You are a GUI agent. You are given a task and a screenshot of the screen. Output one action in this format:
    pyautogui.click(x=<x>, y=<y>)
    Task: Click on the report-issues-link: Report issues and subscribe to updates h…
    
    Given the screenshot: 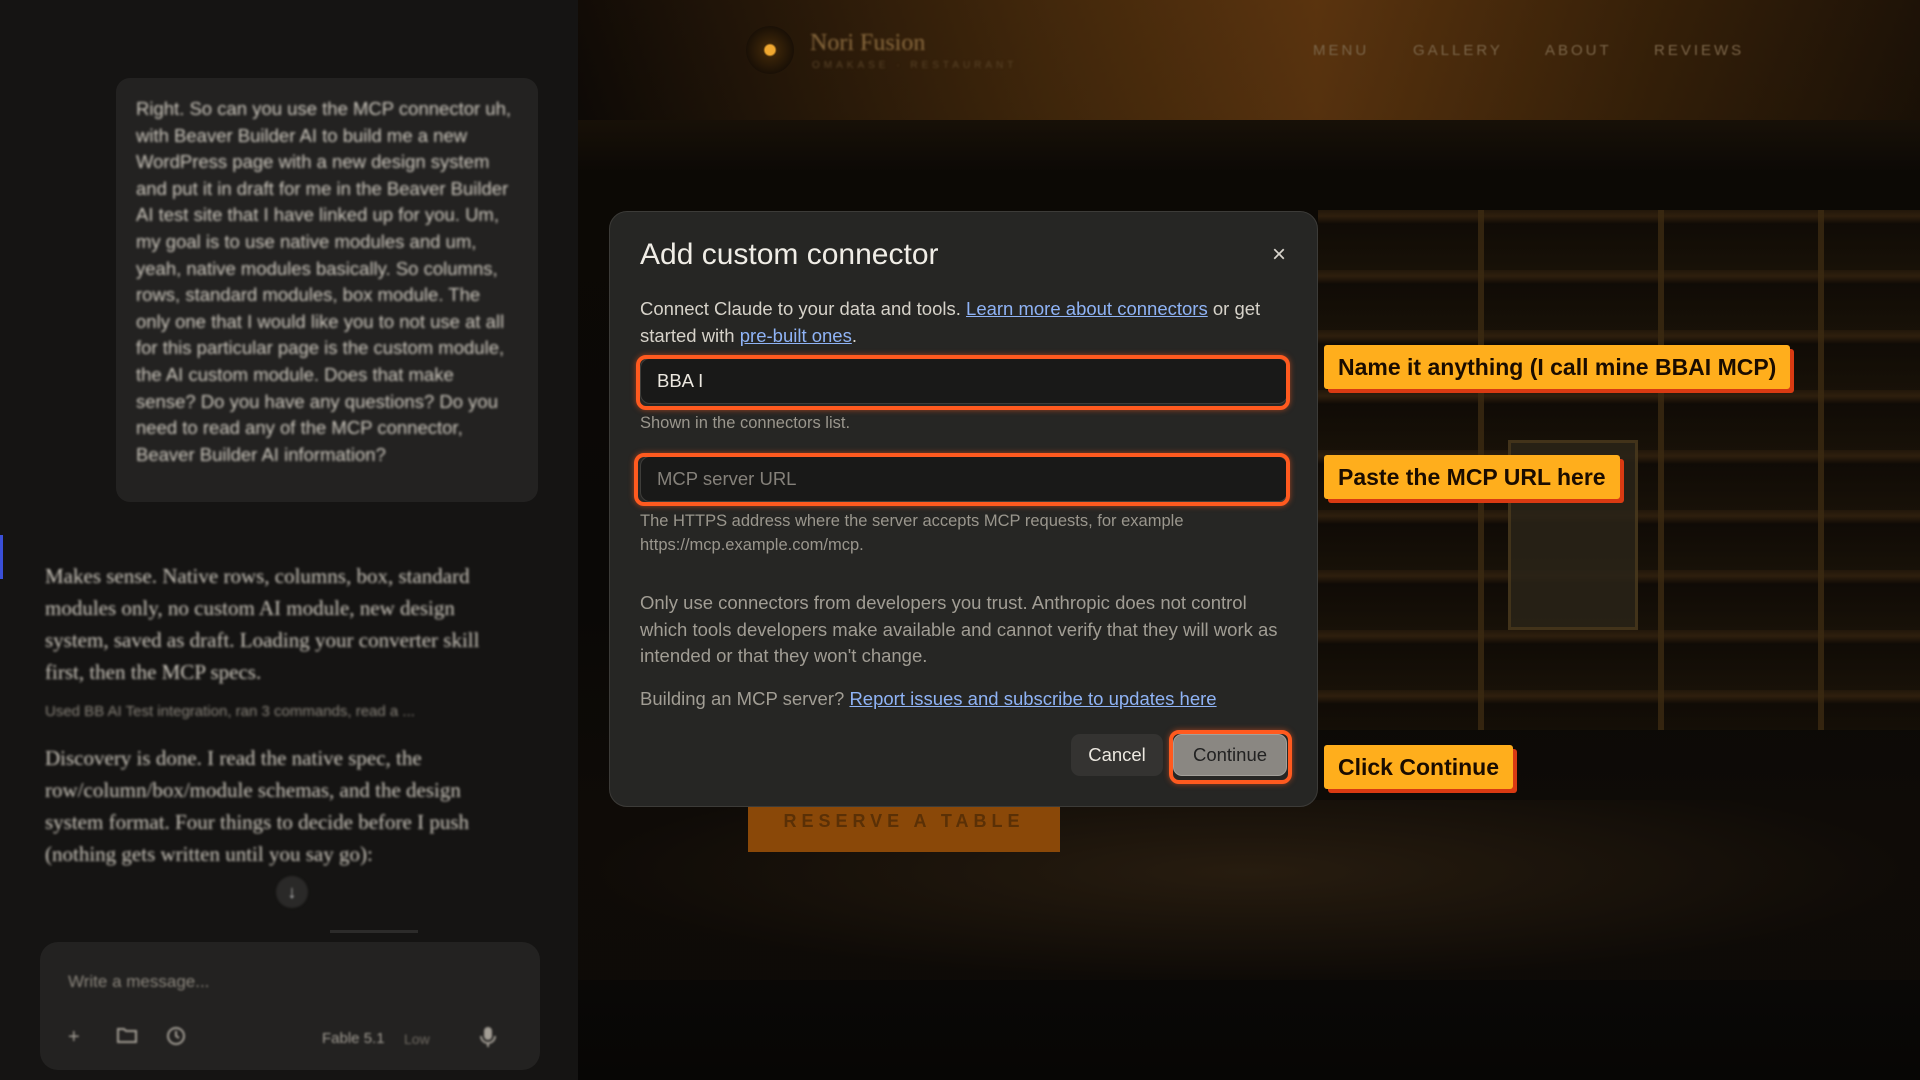 What is the action you would take?
    pyautogui.click(x=1032, y=698)
    